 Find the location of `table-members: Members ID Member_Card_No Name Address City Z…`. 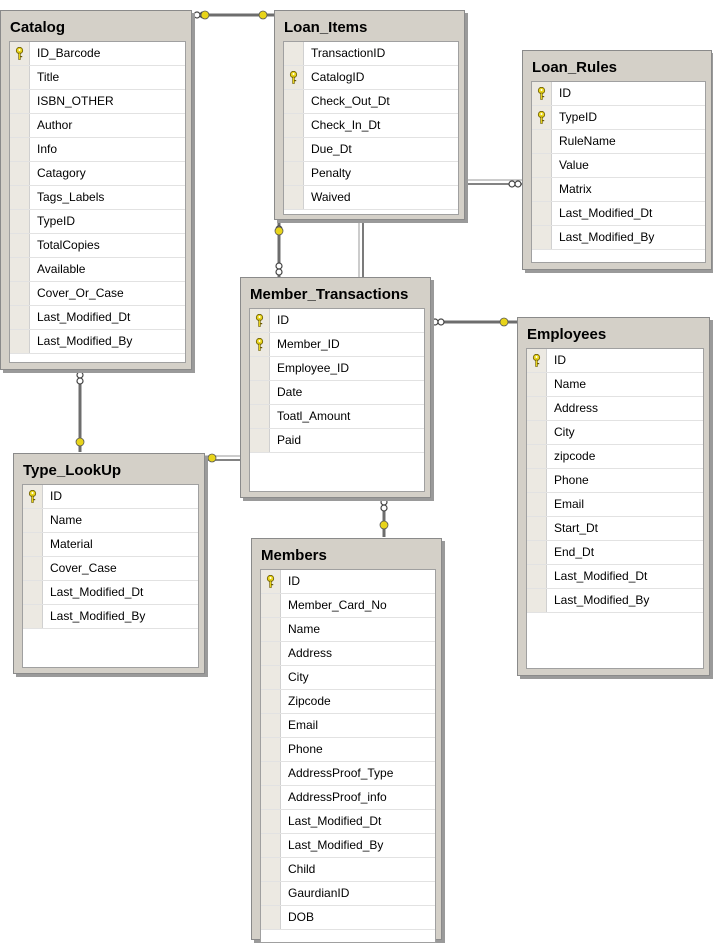

table-members: Members ID Member_Card_No Name Address City Z… is located at coordinates (346, 740).